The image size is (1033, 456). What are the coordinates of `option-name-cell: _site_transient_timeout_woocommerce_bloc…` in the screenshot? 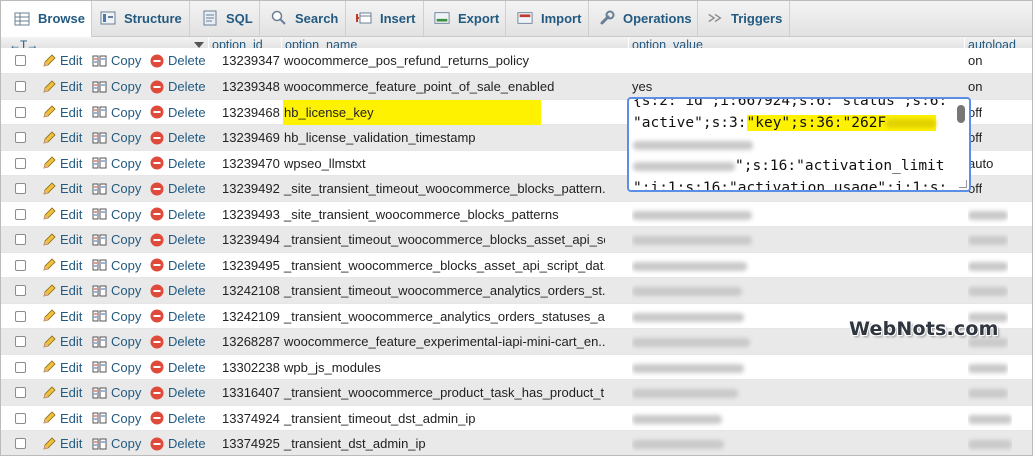 It's located at (444, 188).